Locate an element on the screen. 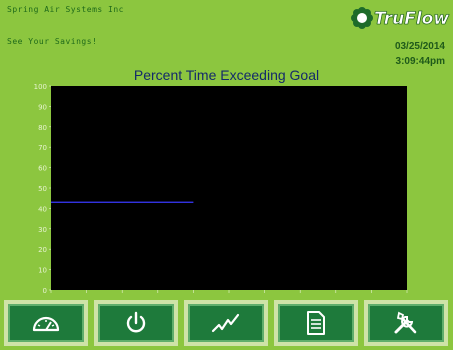 This screenshot has width=453, height=350. y-tick-label: 30 is located at coordinates (42, 230).